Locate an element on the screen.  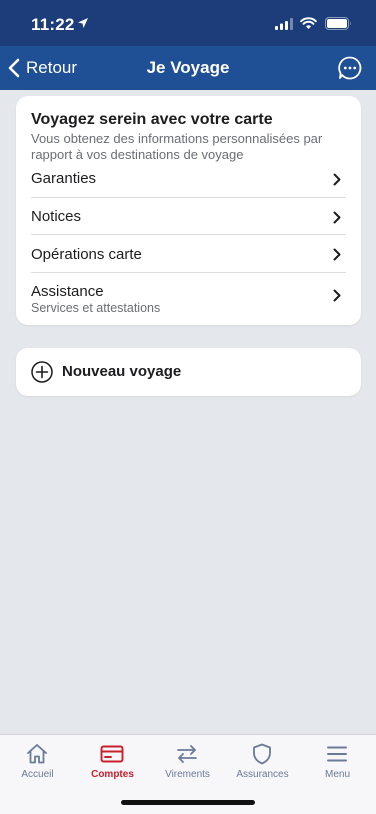
tab-menu: Menu is located at coordinates (337, 761).